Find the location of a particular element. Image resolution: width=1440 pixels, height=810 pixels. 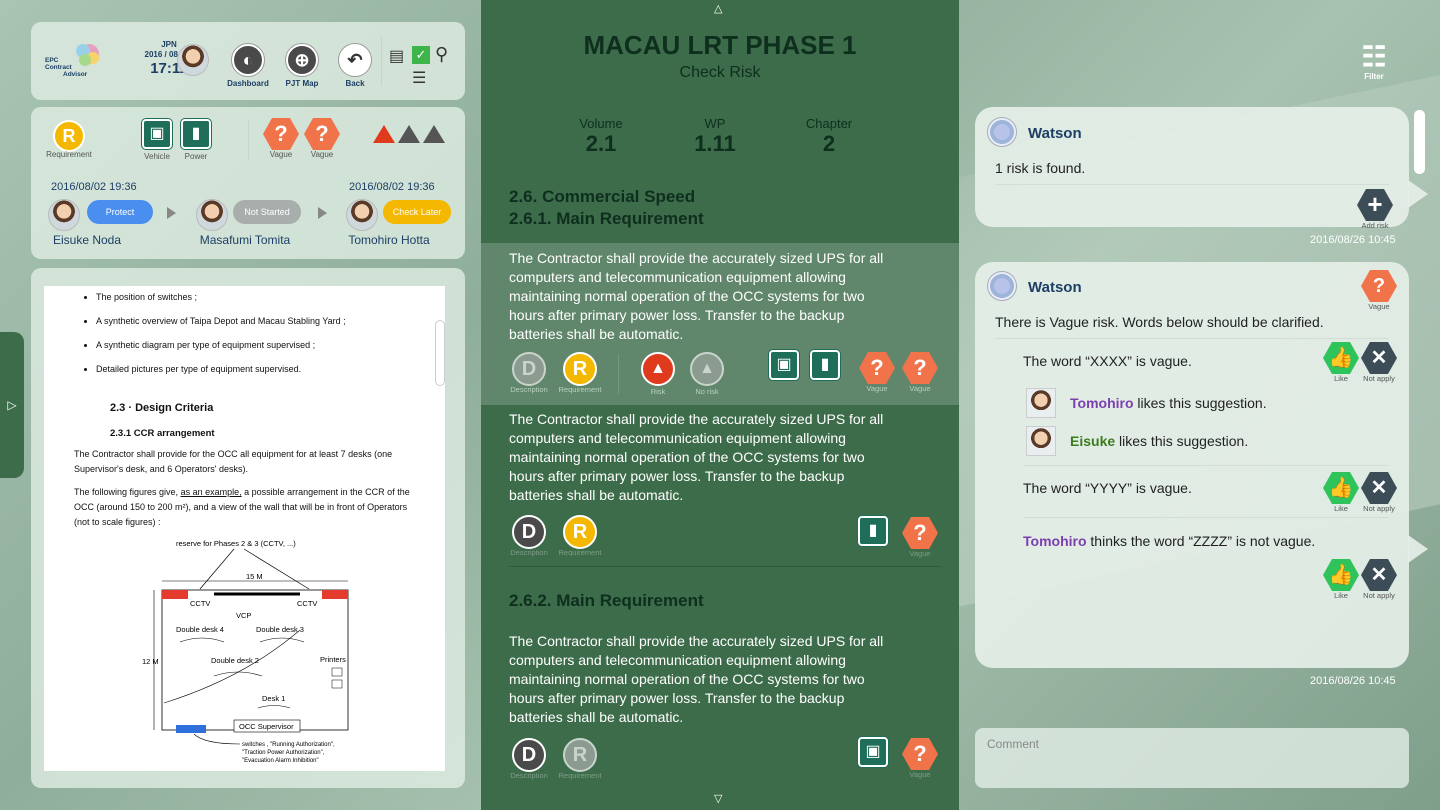

vehicle-label: Vehicle is located at coordinates (157, 156).